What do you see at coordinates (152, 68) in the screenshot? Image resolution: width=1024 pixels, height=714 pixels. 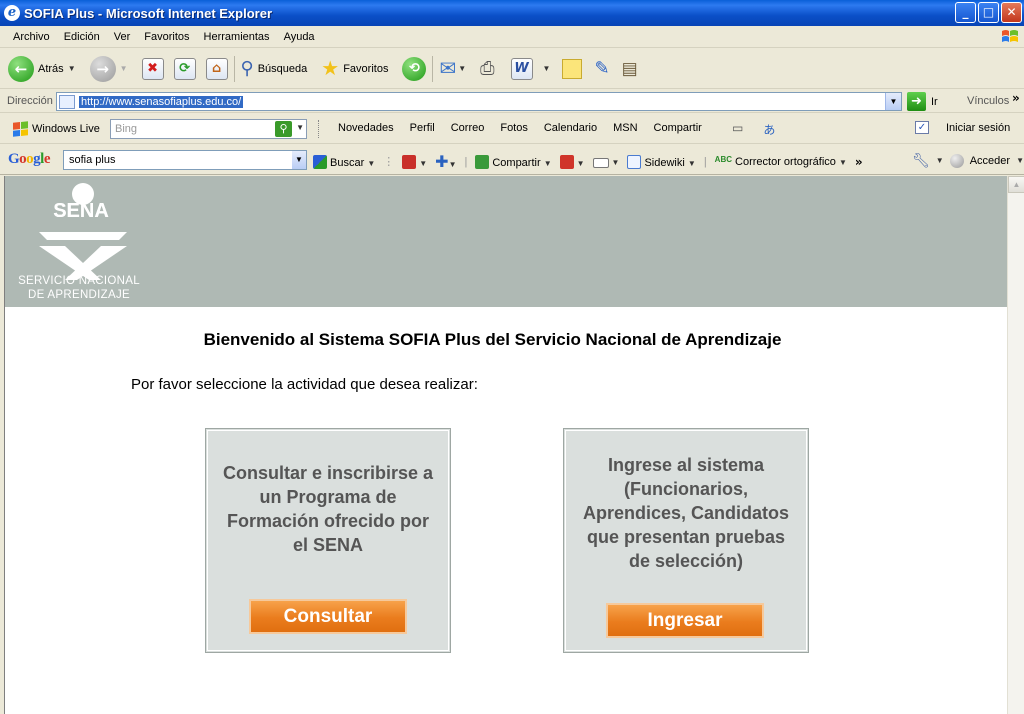 I see `stop-icon: ✖` at bounding box center [152, 68].